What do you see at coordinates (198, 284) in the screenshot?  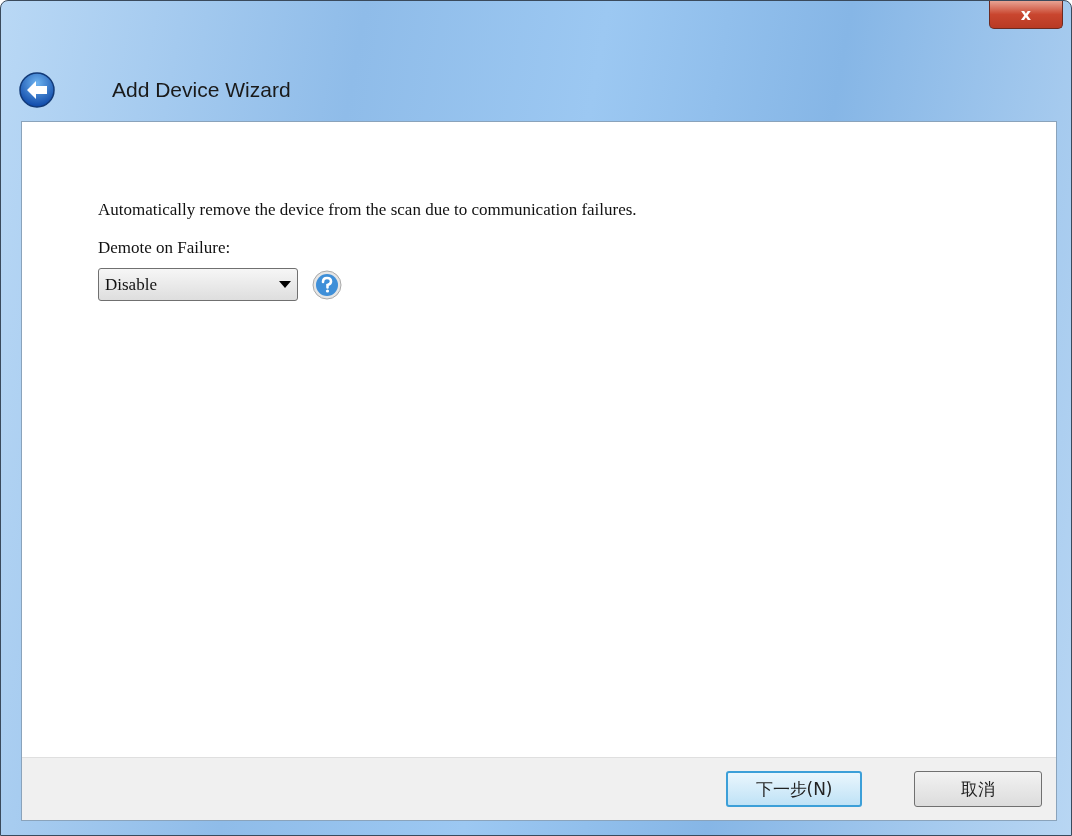 I see `demote-dropdown: Disable` at bounding box center [198, 284].